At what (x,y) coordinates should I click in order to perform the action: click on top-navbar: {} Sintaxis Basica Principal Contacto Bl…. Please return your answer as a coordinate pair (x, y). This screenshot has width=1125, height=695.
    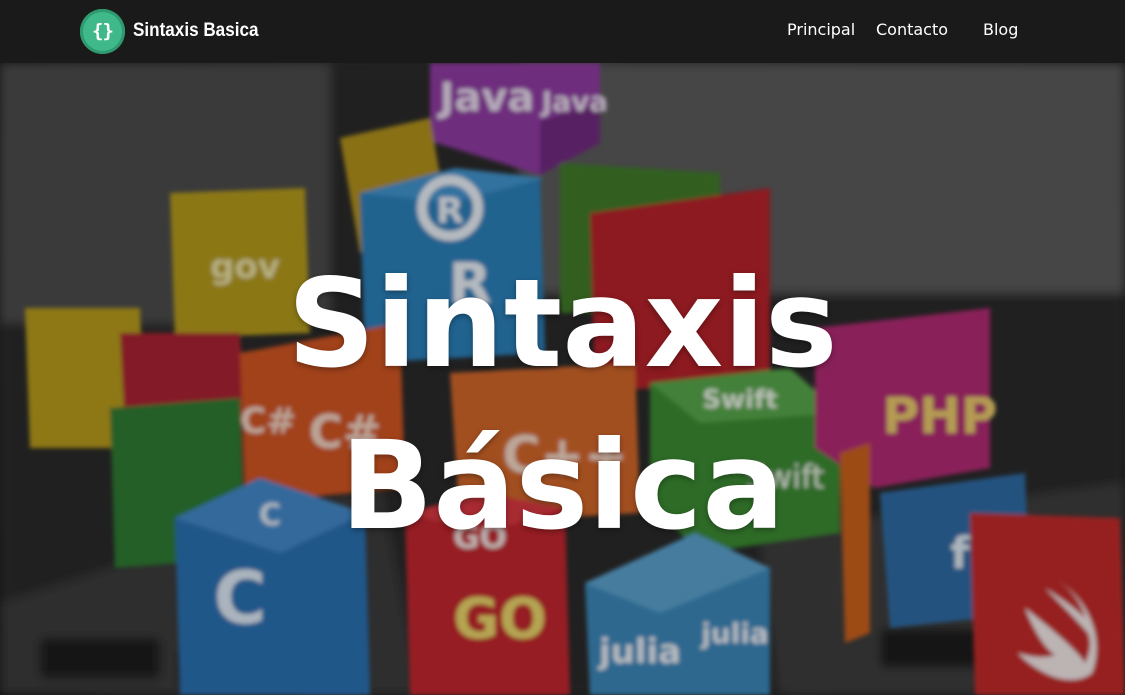
    Looking at the image, I should click on (562, 31).